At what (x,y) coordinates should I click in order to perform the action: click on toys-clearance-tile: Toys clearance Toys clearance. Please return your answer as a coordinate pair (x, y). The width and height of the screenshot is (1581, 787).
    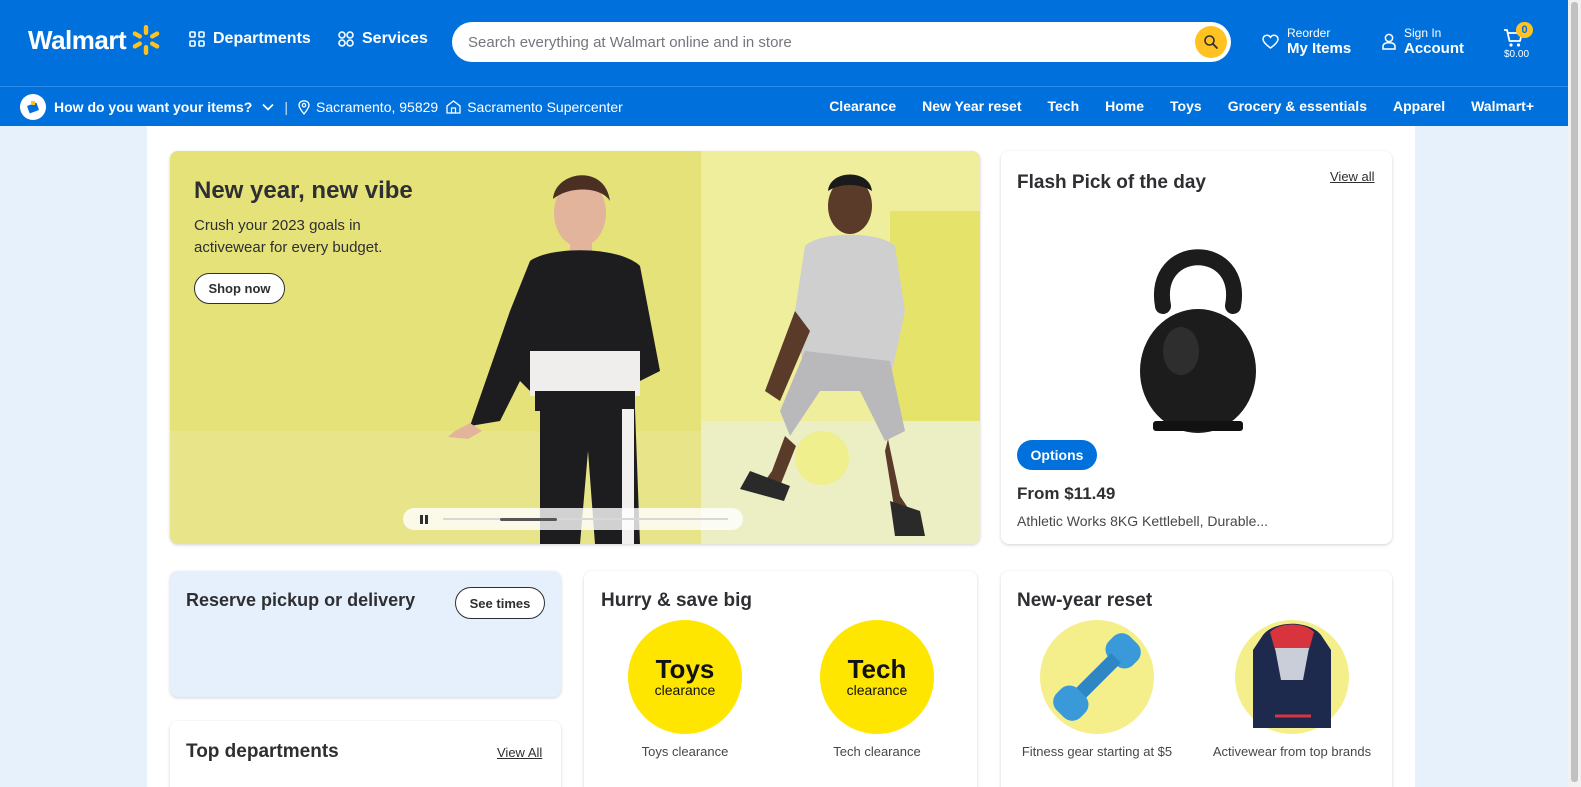
    Looking at the image, I should click on (685, 689).